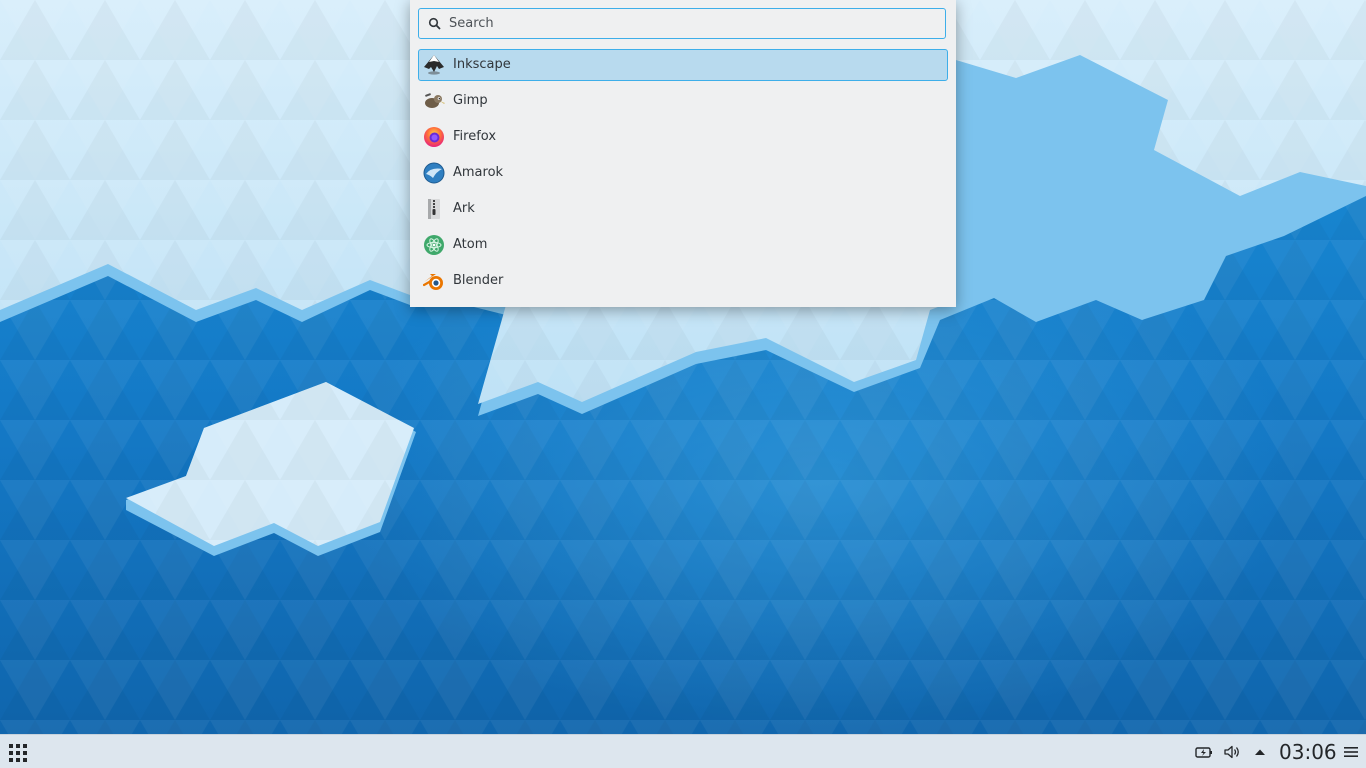  Describe the element at coordinates (683, 101) in the screenshot. I see `app-item-gimp: Gimp` at that location.